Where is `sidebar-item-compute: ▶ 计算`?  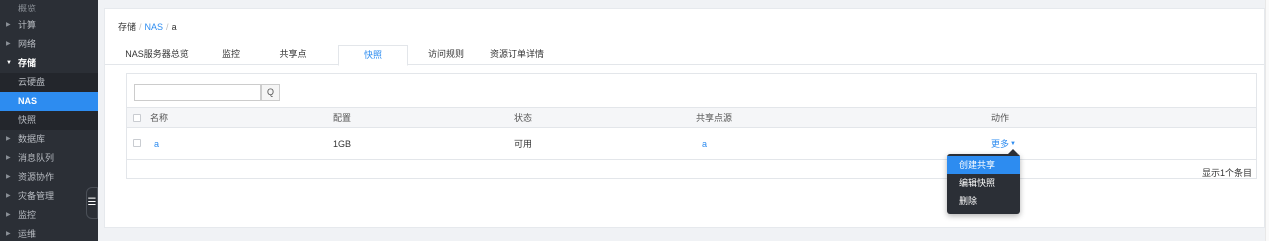 sidebar-item-compute: ▶ 计算 is located at coordinates (49, 25).